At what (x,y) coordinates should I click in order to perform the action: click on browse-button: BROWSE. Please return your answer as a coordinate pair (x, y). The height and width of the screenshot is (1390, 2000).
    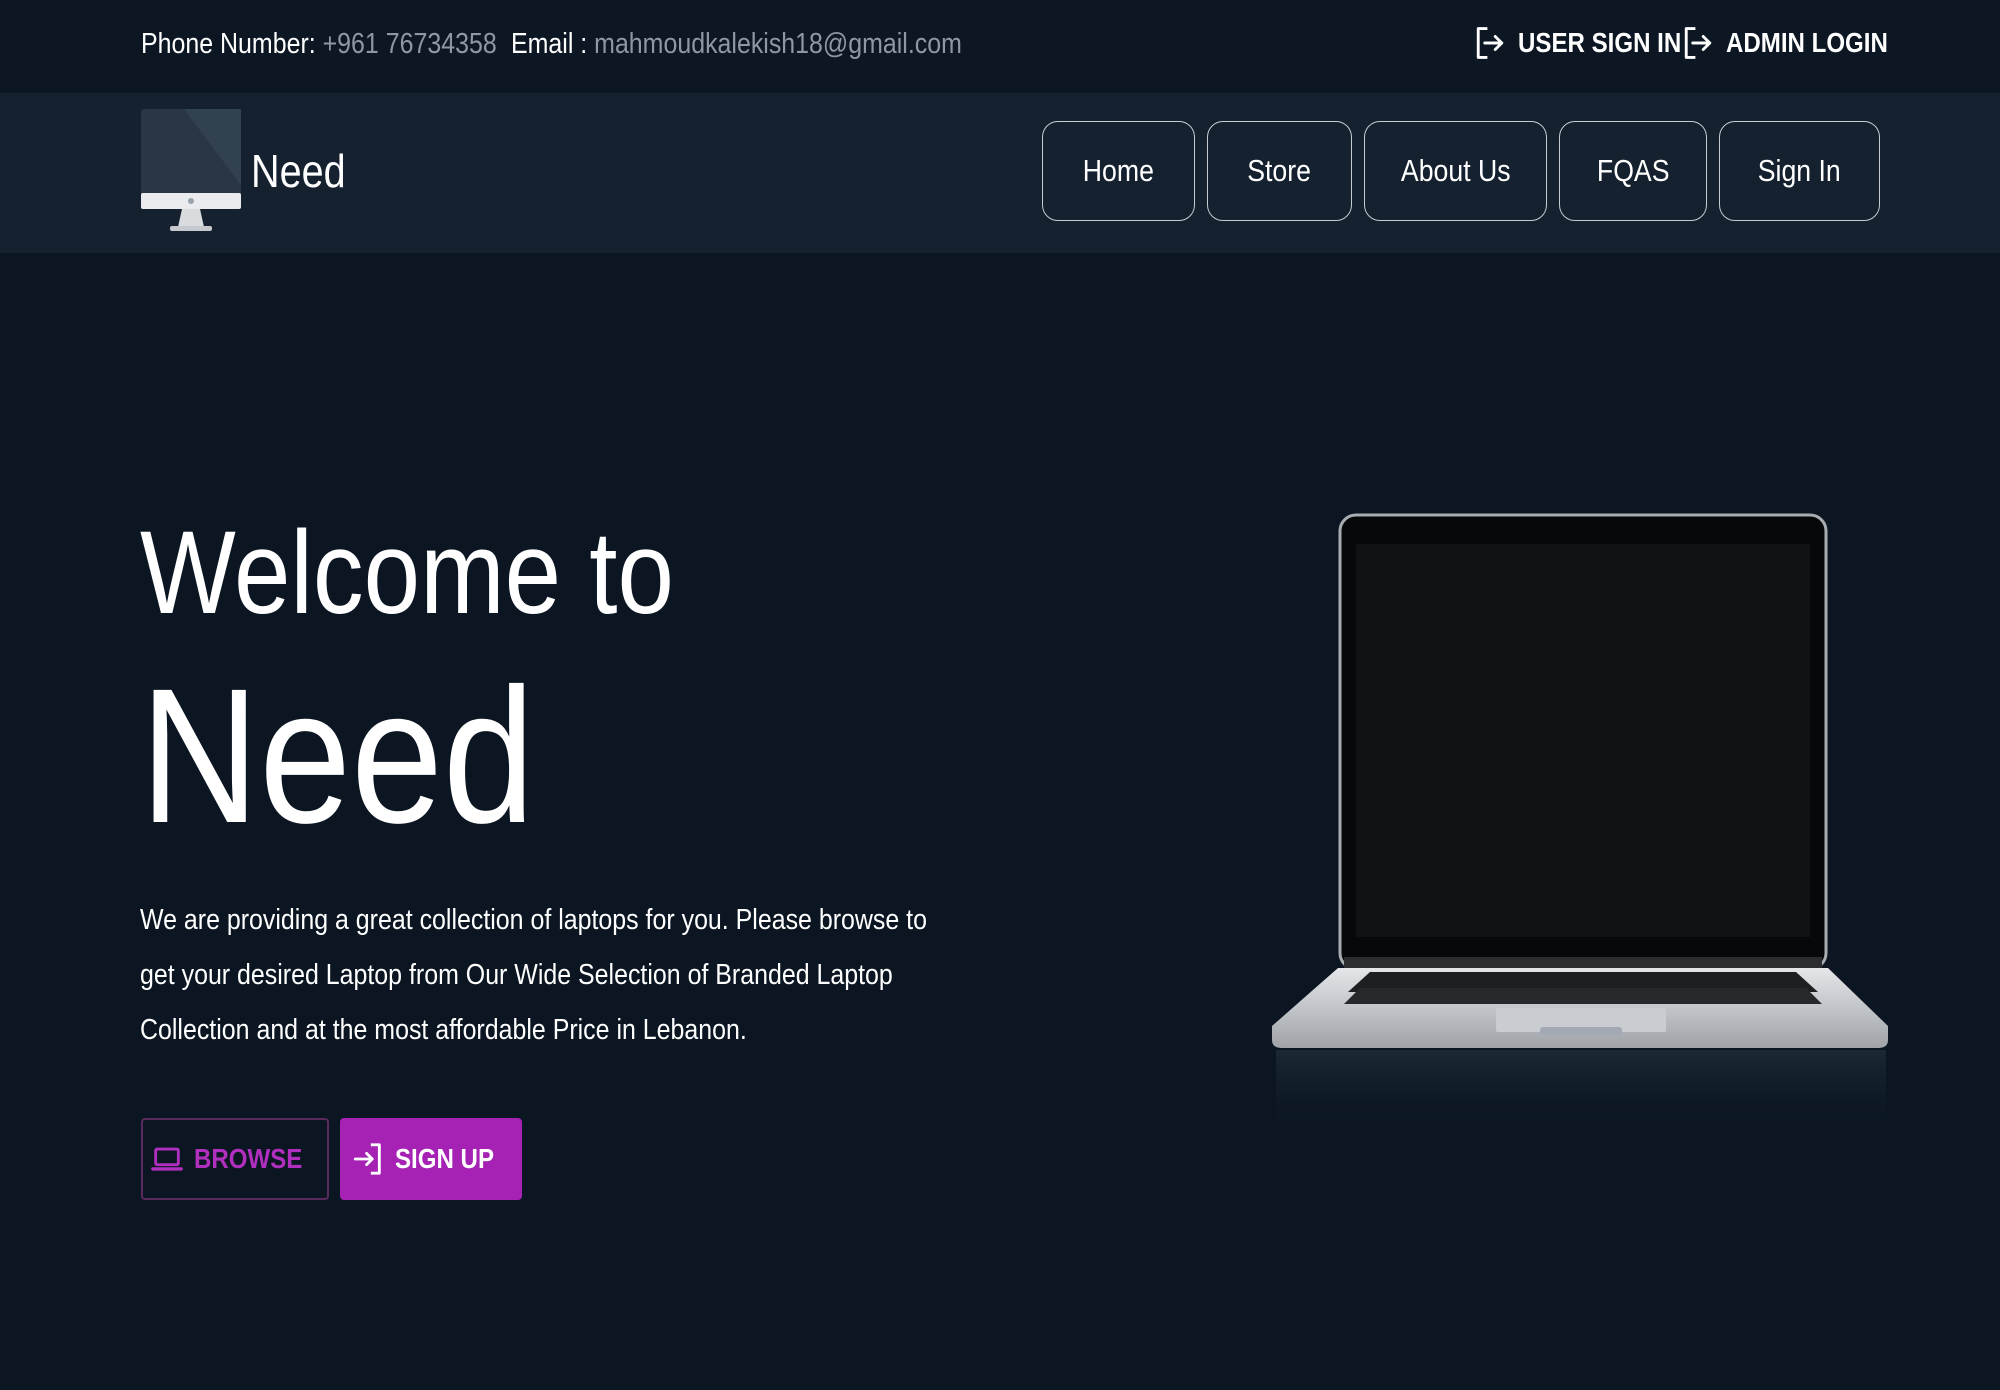
    Looking at the image, I should click on (235, 1159).